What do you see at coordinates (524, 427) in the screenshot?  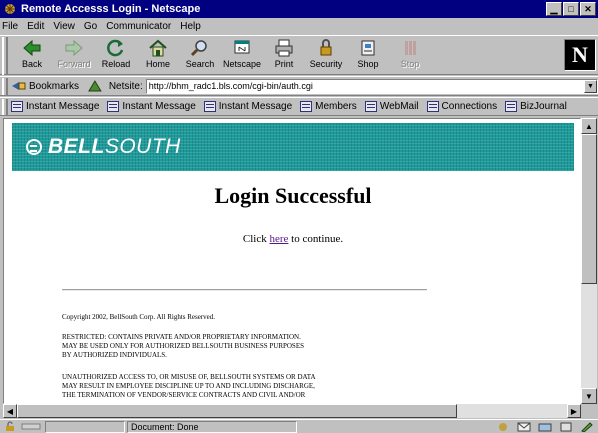 I see `mail-icon` at bounding box center [524, 427].